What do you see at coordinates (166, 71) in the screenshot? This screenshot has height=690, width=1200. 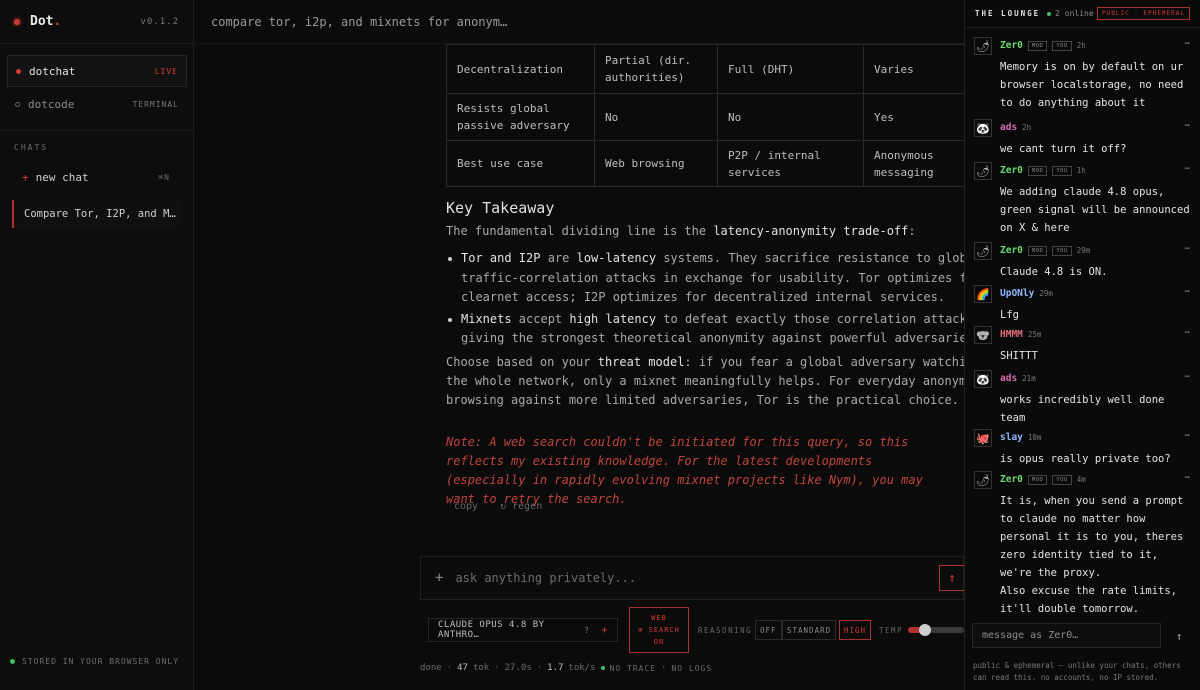 I see `mode-tag: LIVE` at bounding box center [166, 71].